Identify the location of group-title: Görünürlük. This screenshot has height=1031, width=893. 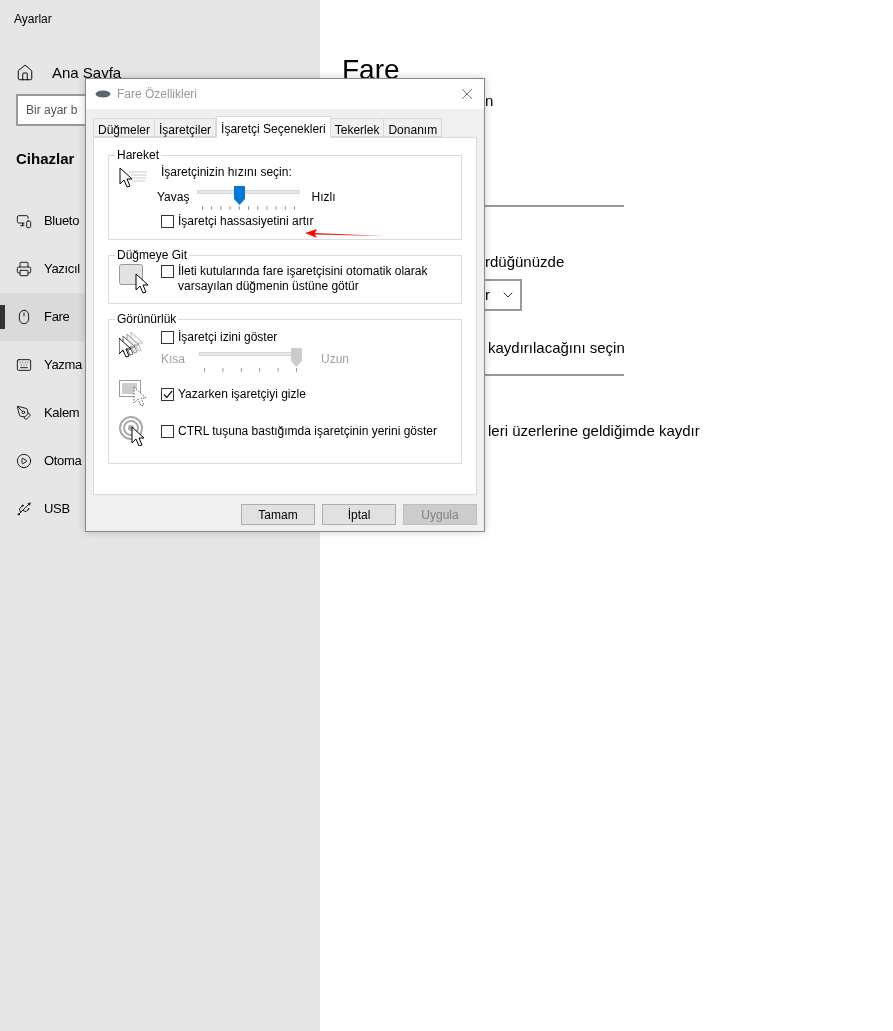
(147, 319).